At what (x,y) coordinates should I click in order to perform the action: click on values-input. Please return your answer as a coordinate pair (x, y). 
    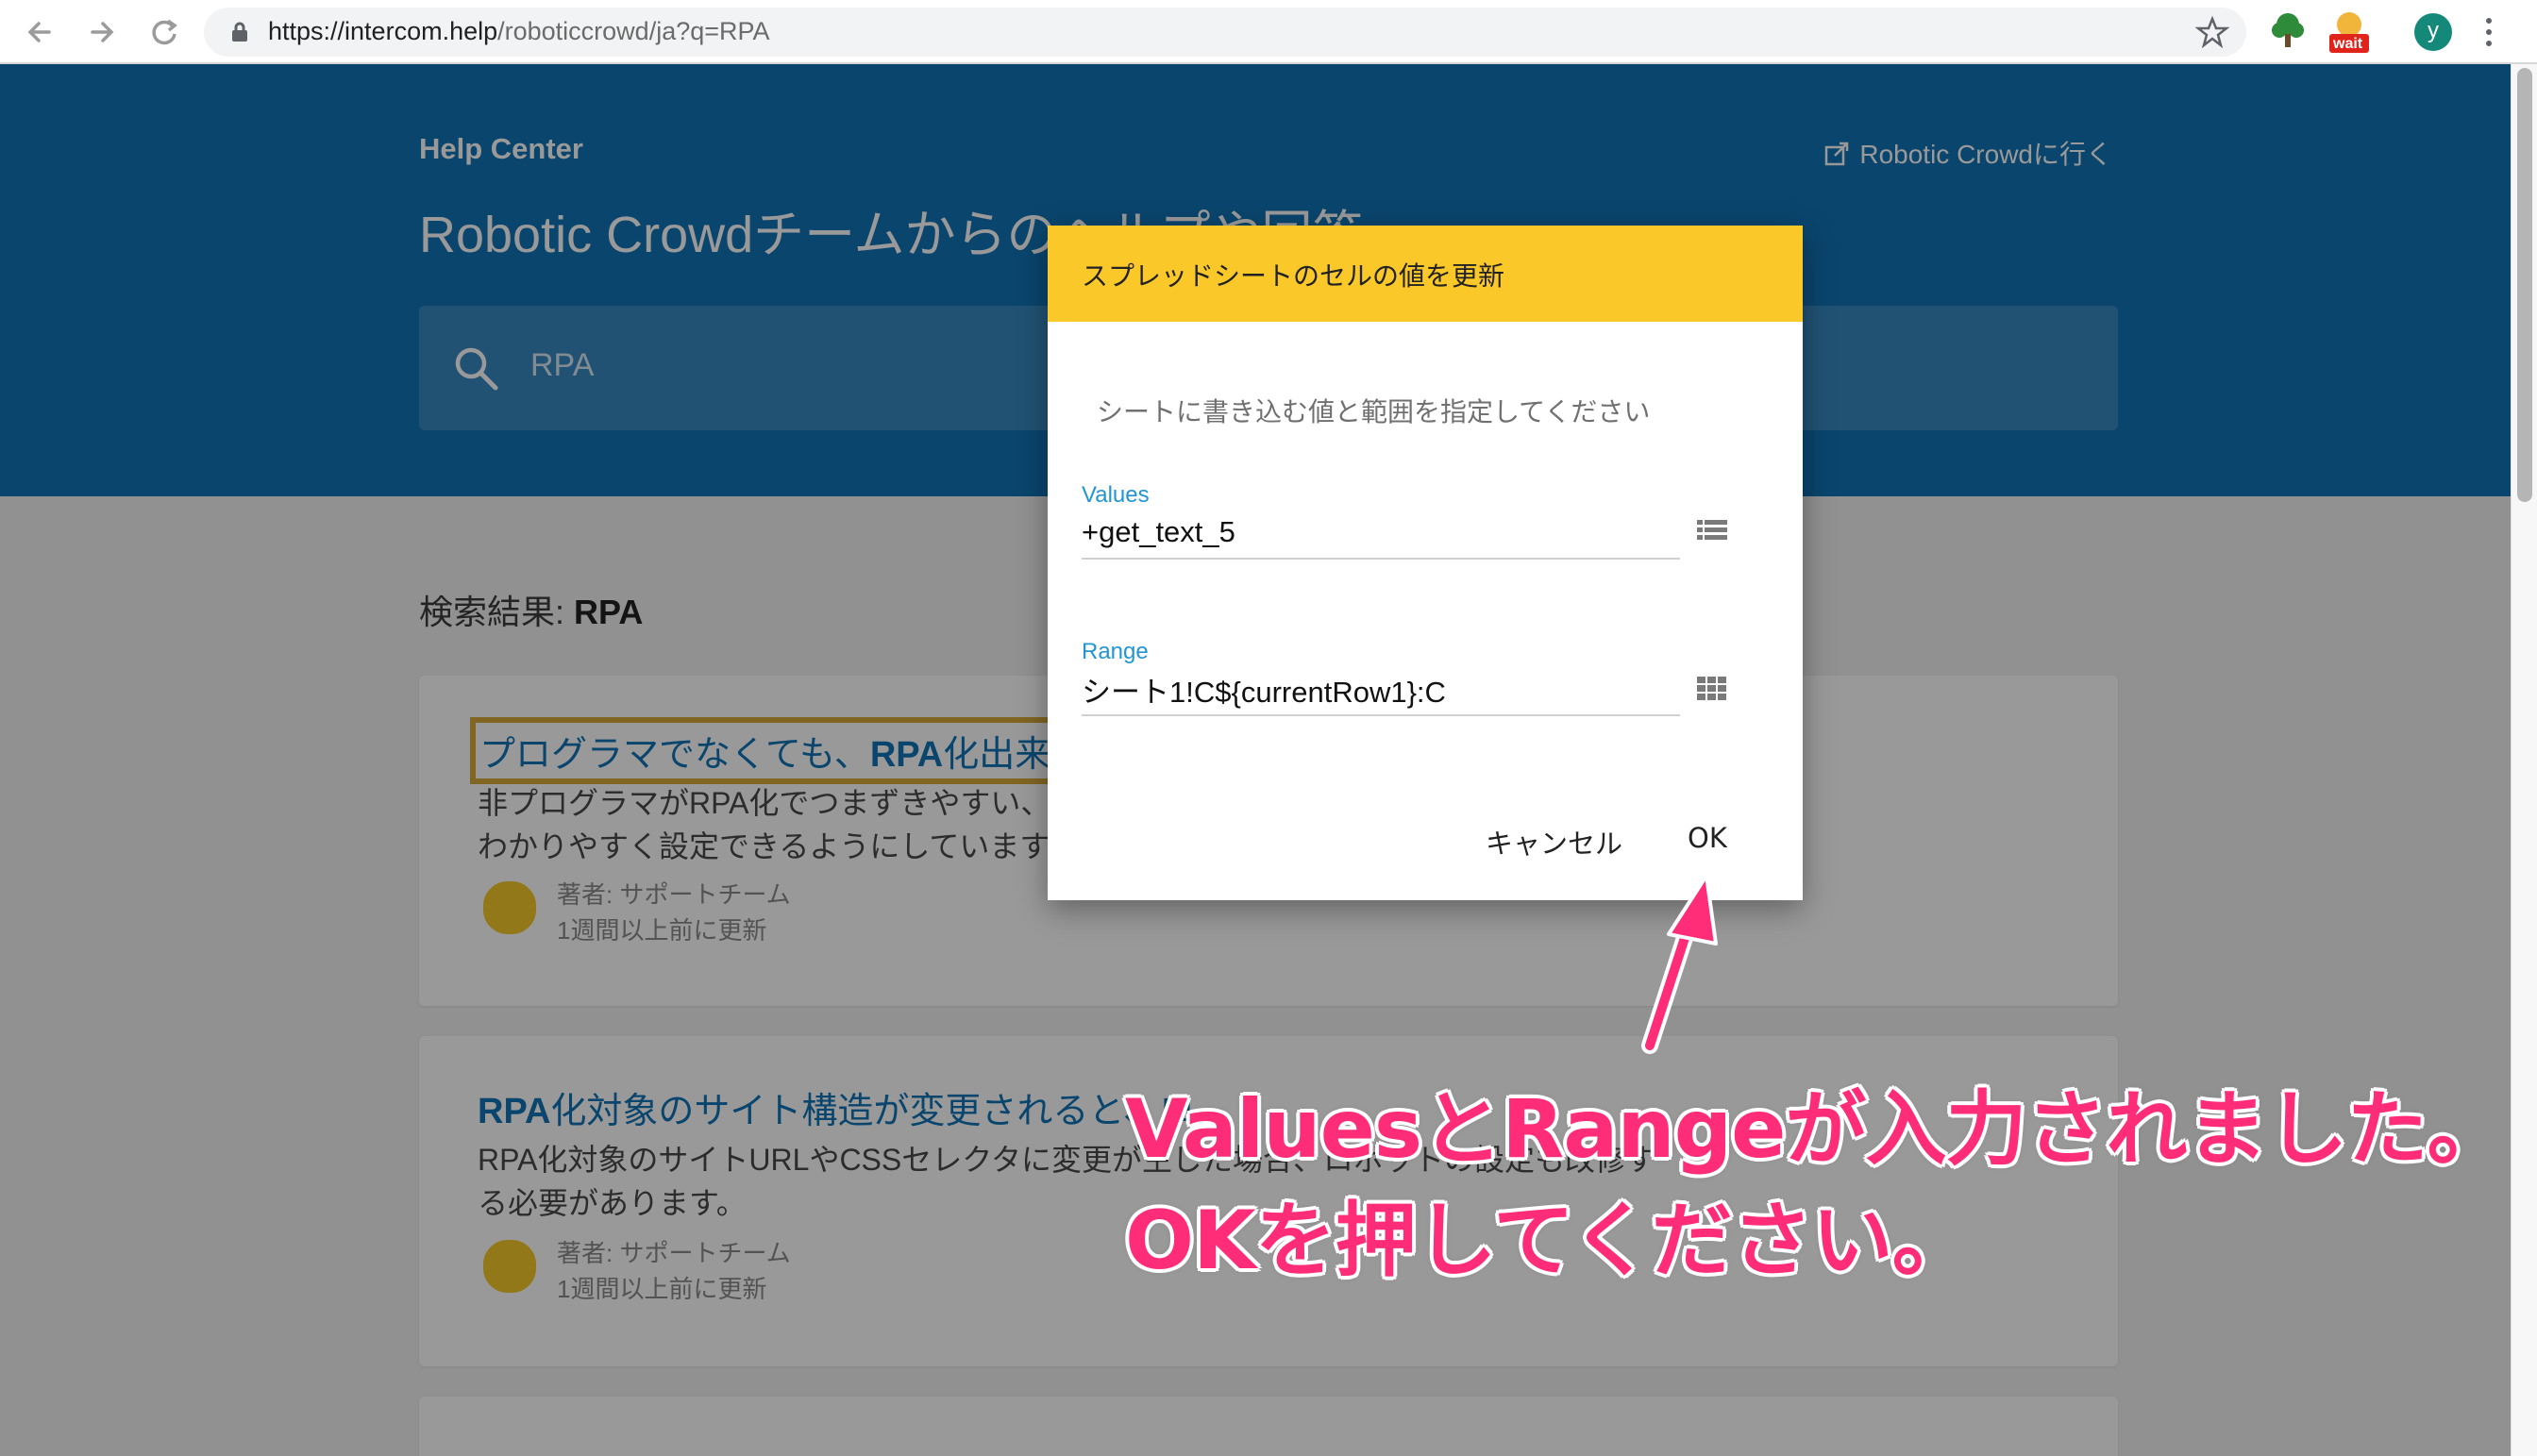
    Looking at the image, I should click on (1381, 533).